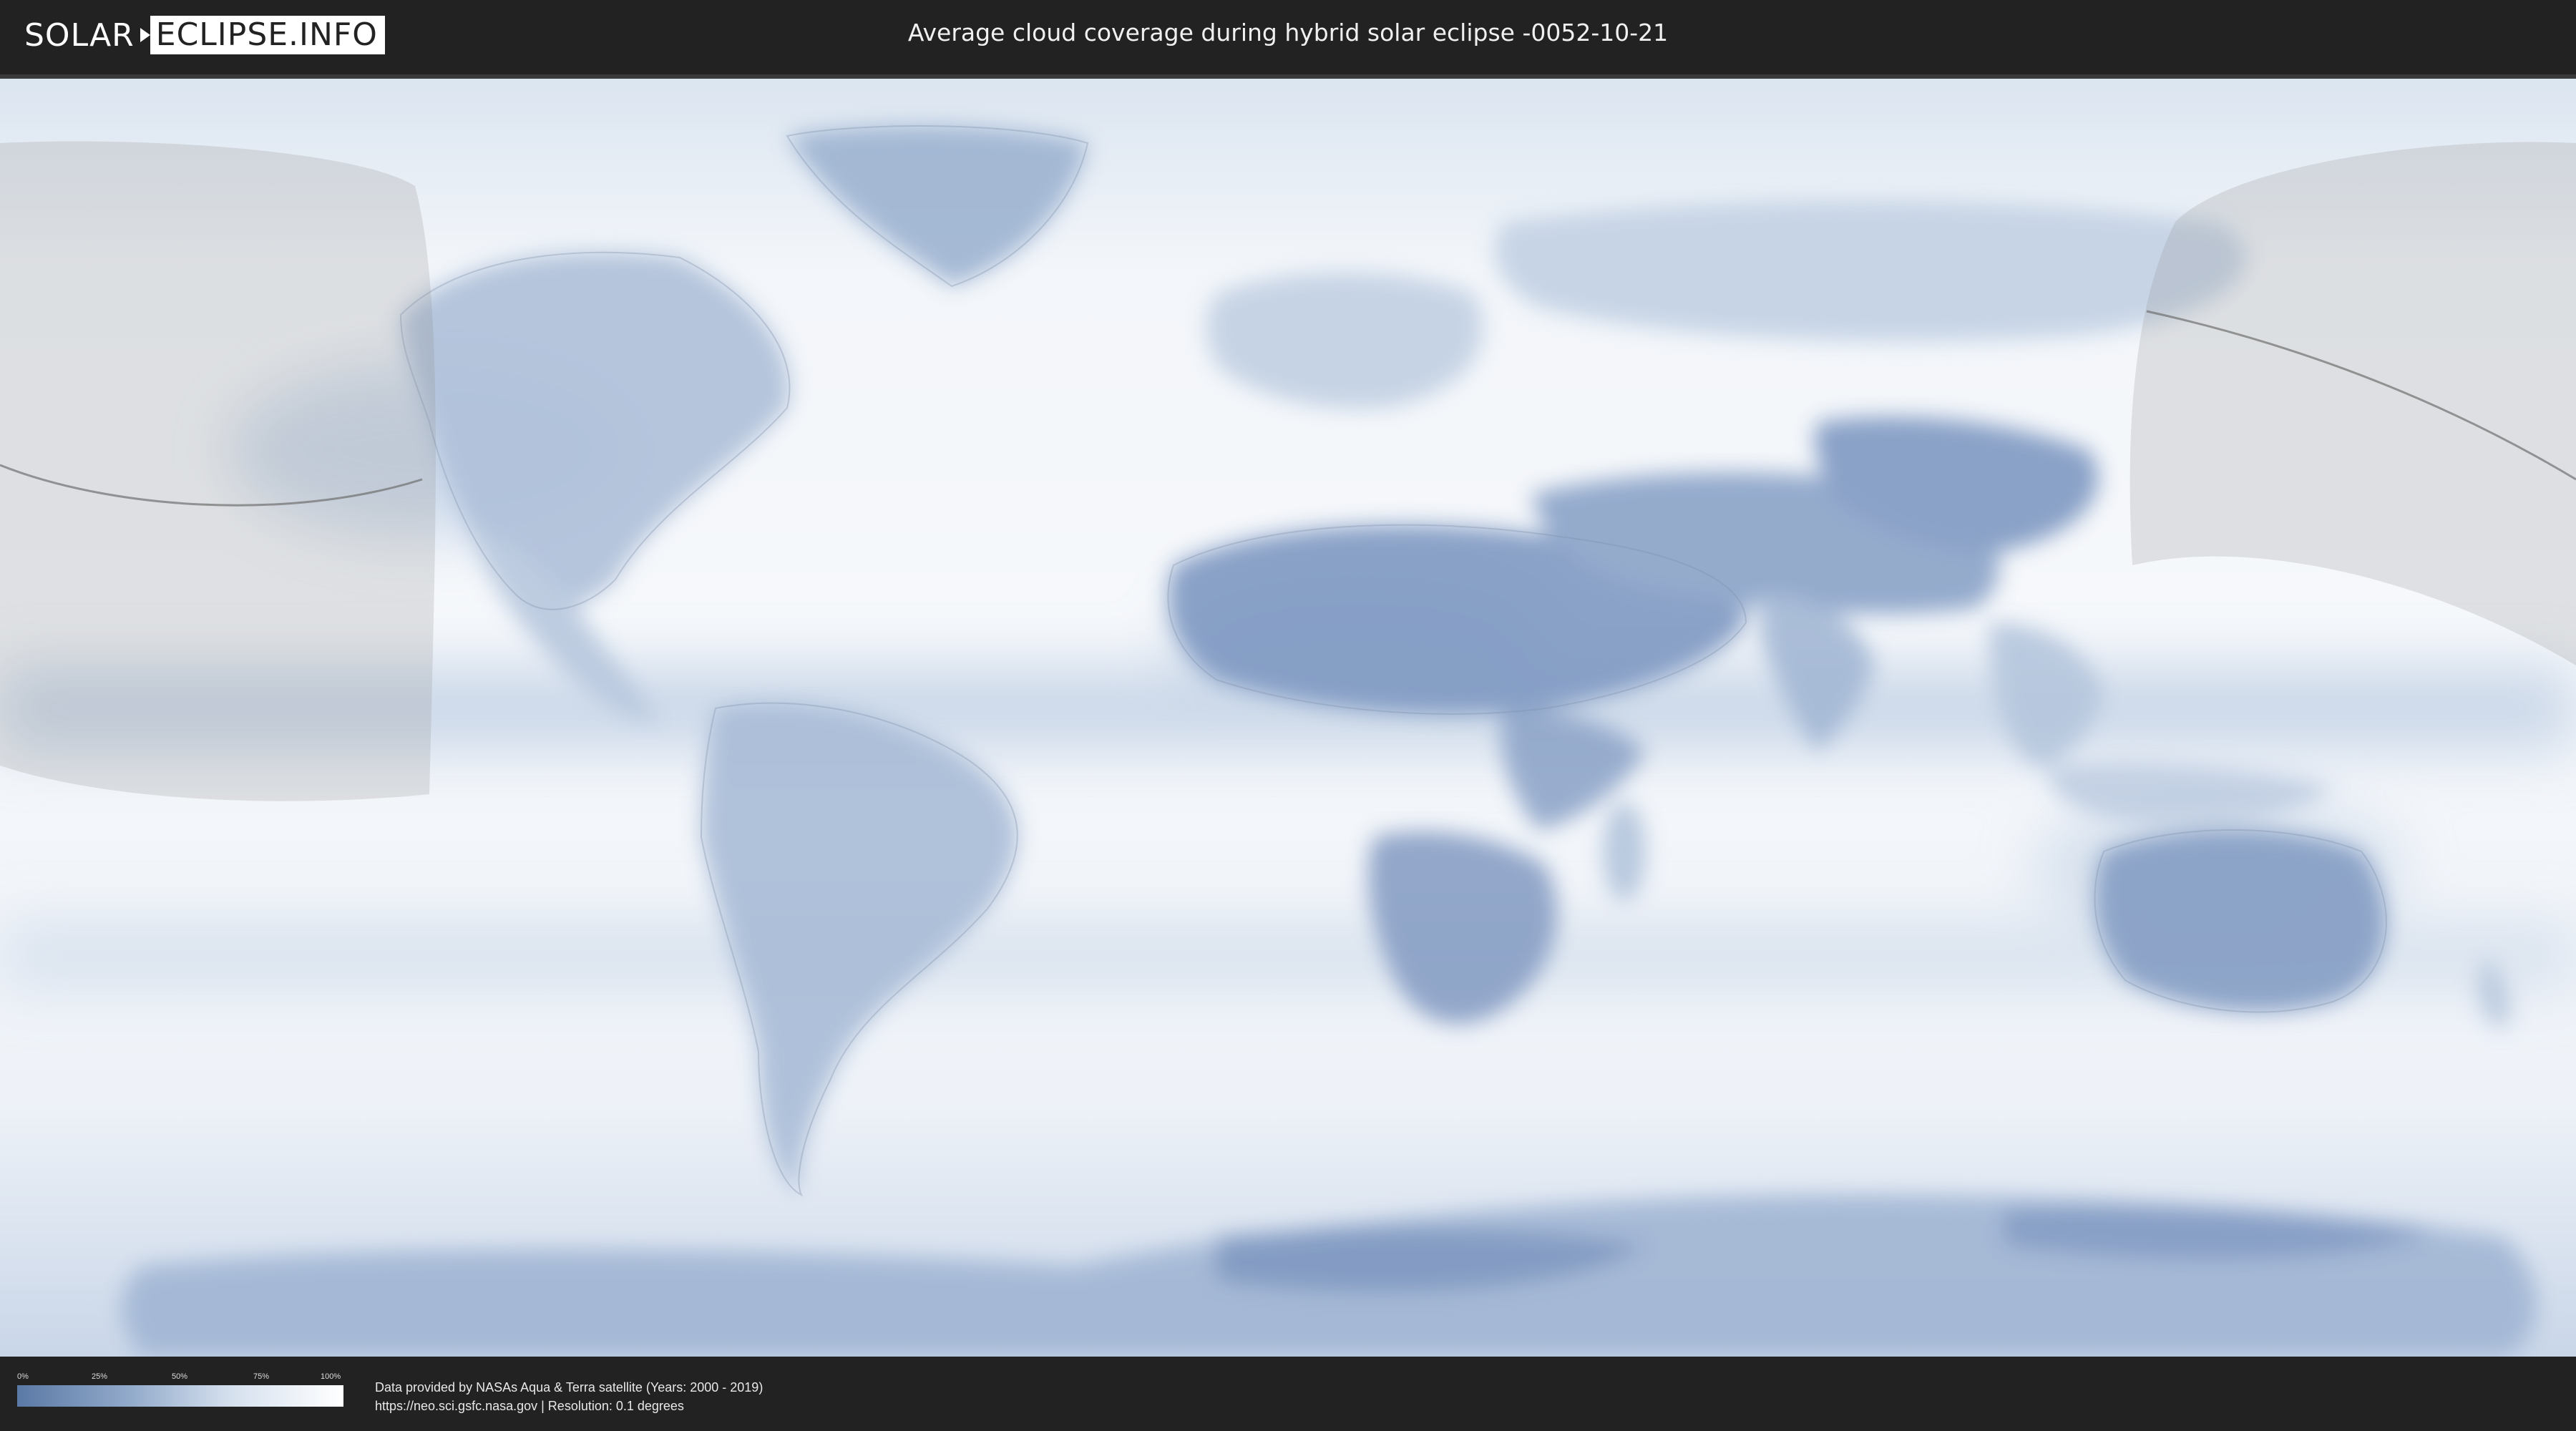 The image size is (2576, 1431). I want to click on legend-ticks: 0% 25% 50% 75% 100%, so click(180, 1377).